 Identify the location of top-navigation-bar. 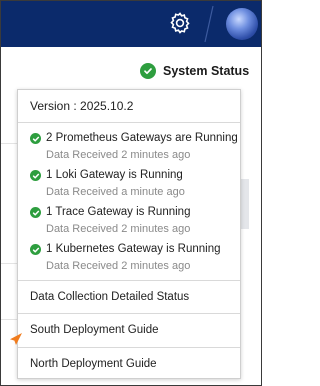
(131, 24).